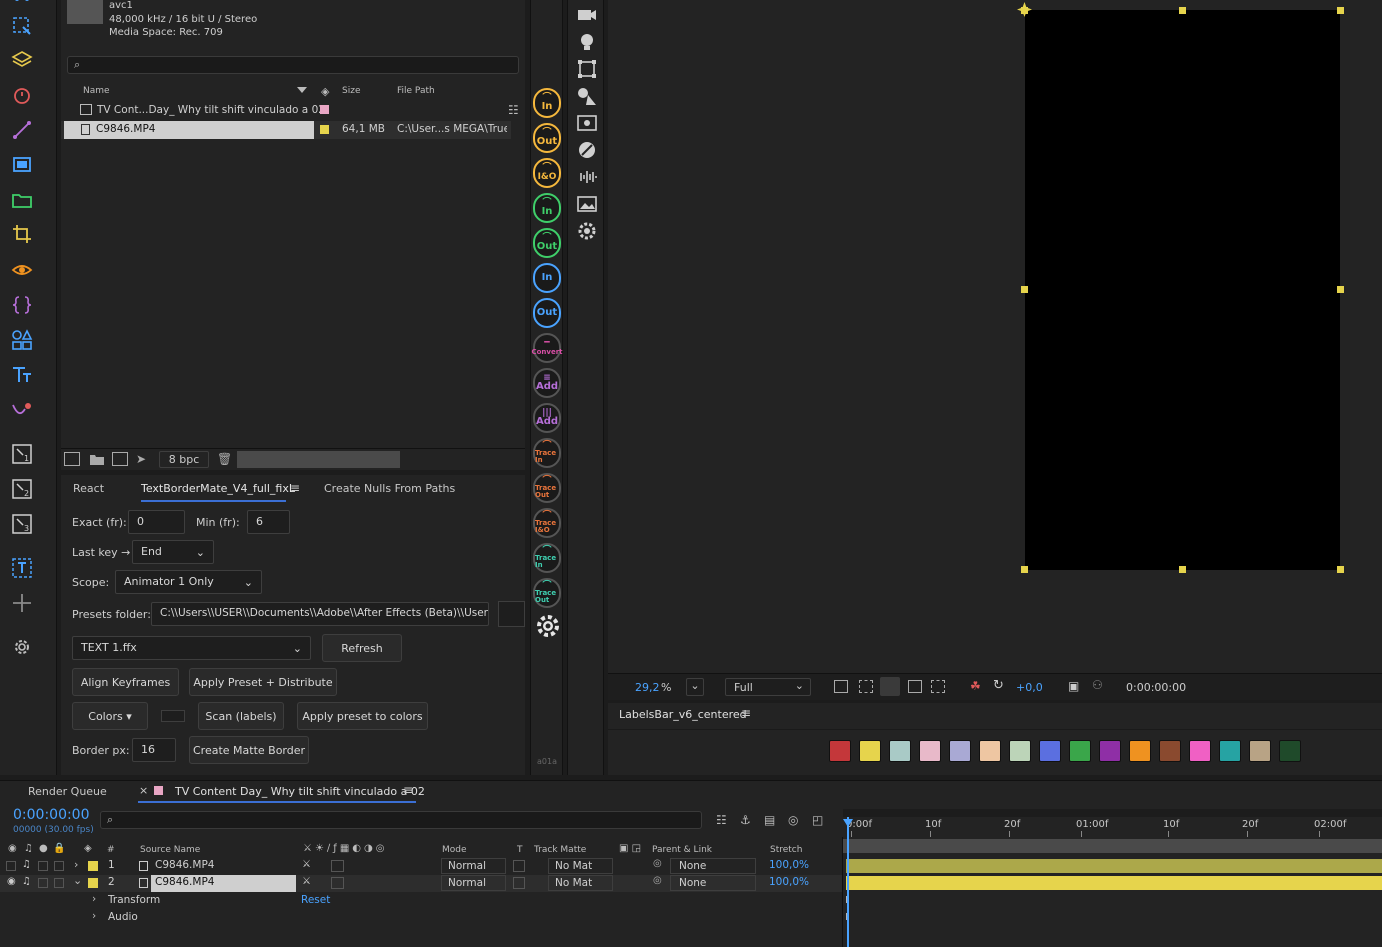 The width and height of the screenshot is (1382, 947). Describe the element at coordinates (416, 91) in the screenshot. I see `column-file-path: File Path` at that location.